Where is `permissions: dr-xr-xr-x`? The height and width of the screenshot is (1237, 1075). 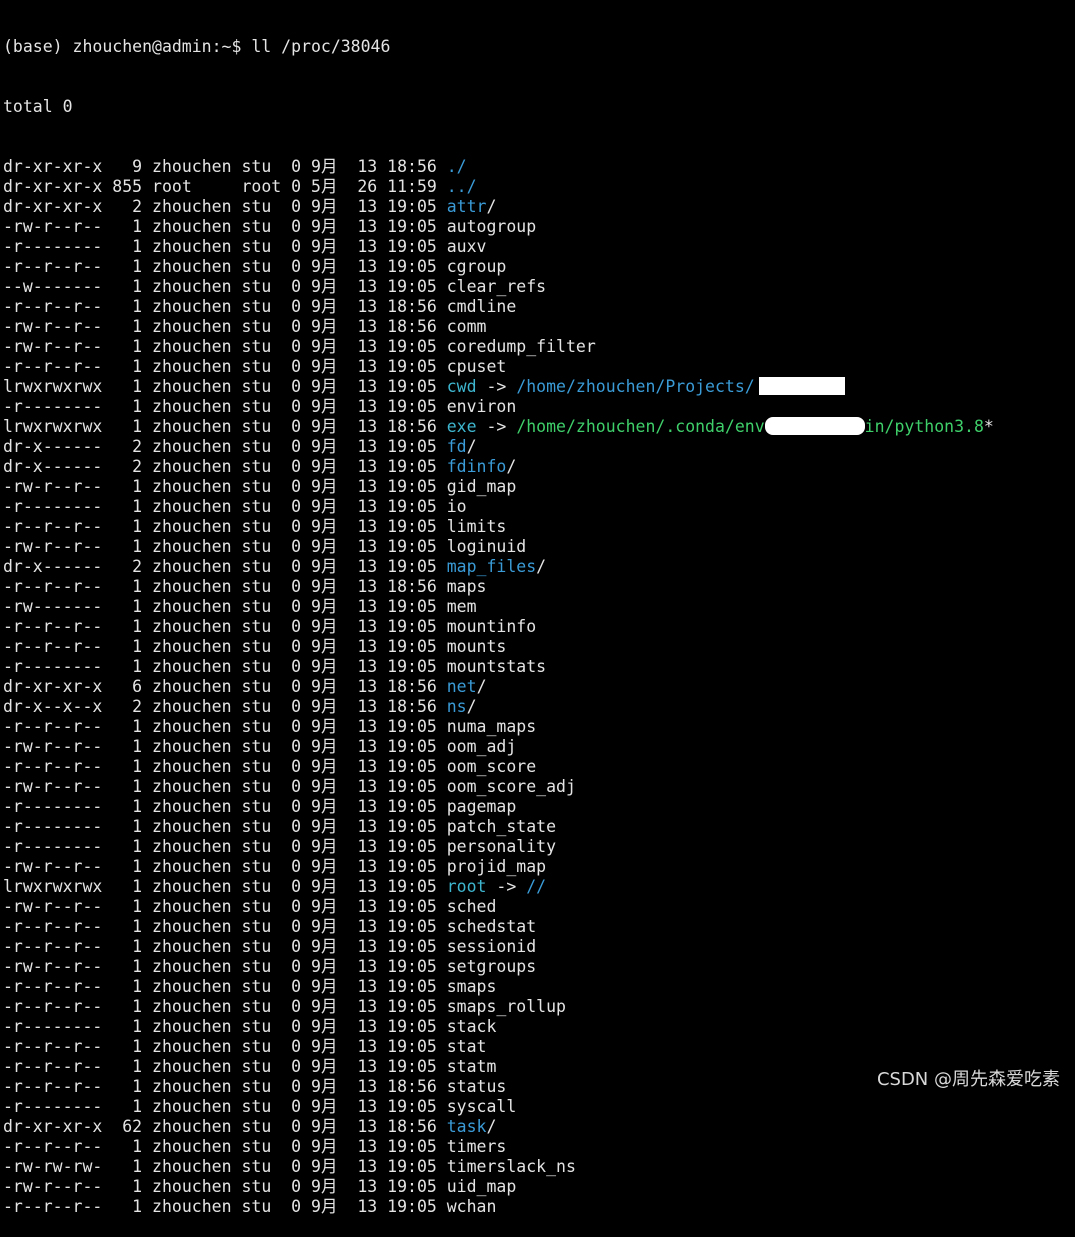
permissions: dr-xr-xr-x is located at coordinates (53, 166).